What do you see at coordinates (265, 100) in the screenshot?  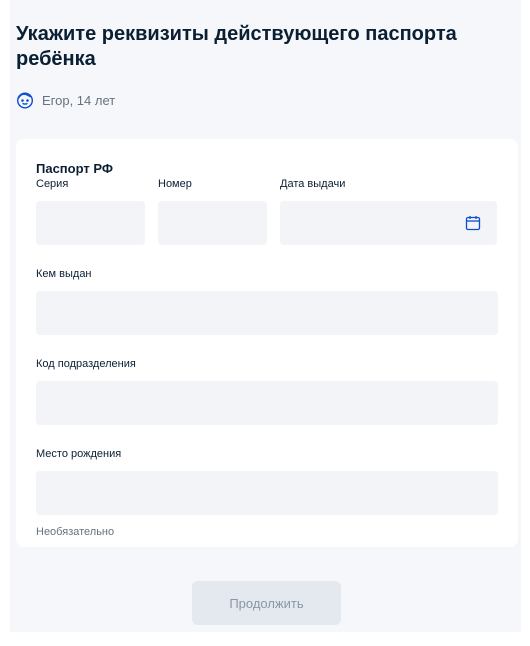 I see `child-info: Егор, 14 лет` at bounding box center [265, 100].